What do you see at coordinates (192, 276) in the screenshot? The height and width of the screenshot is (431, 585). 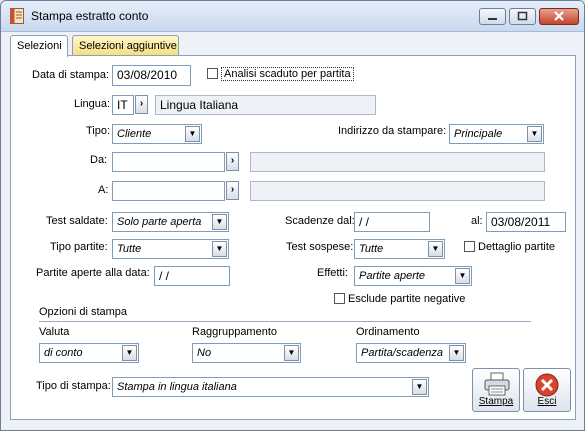 I see `partite-aperte-data-field: / /` at bounding box center [192, 276].